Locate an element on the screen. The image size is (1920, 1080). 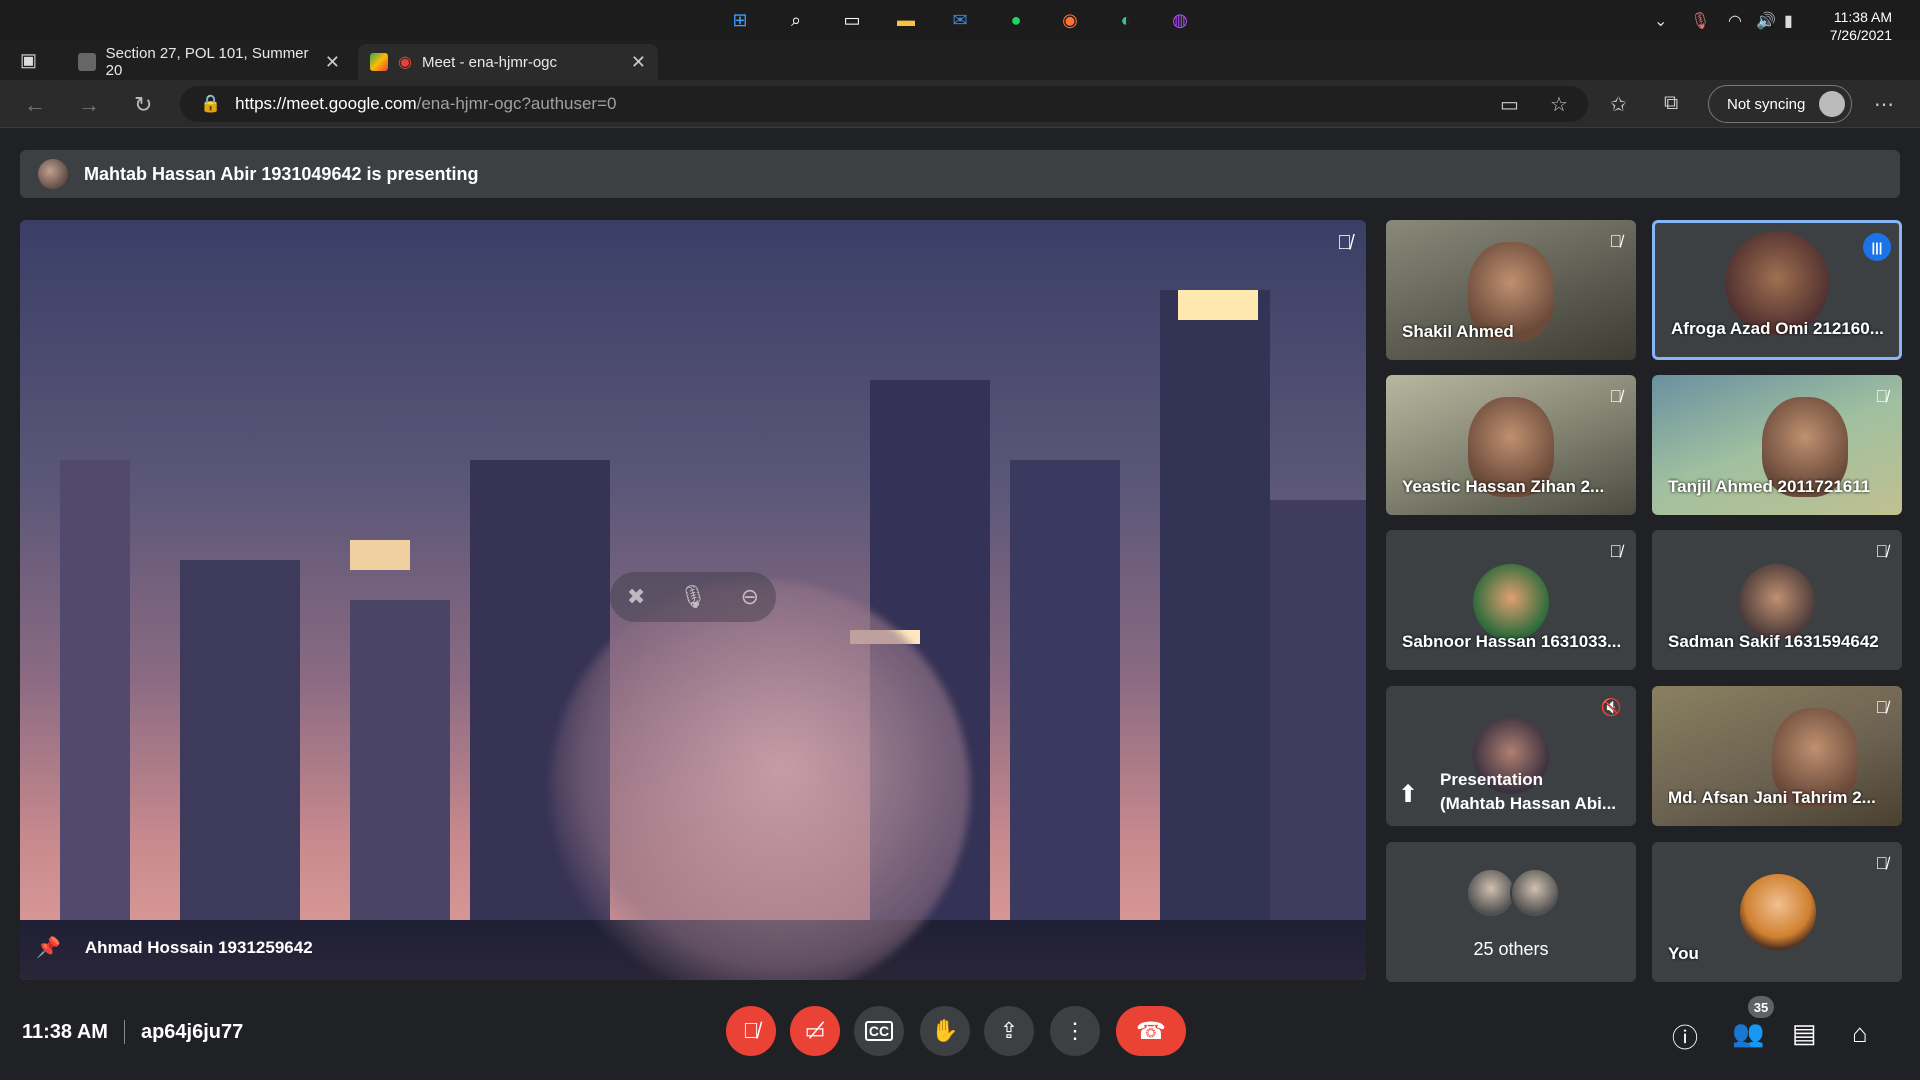
sync-label: Not syncing is located at coordinates (1766, 104).